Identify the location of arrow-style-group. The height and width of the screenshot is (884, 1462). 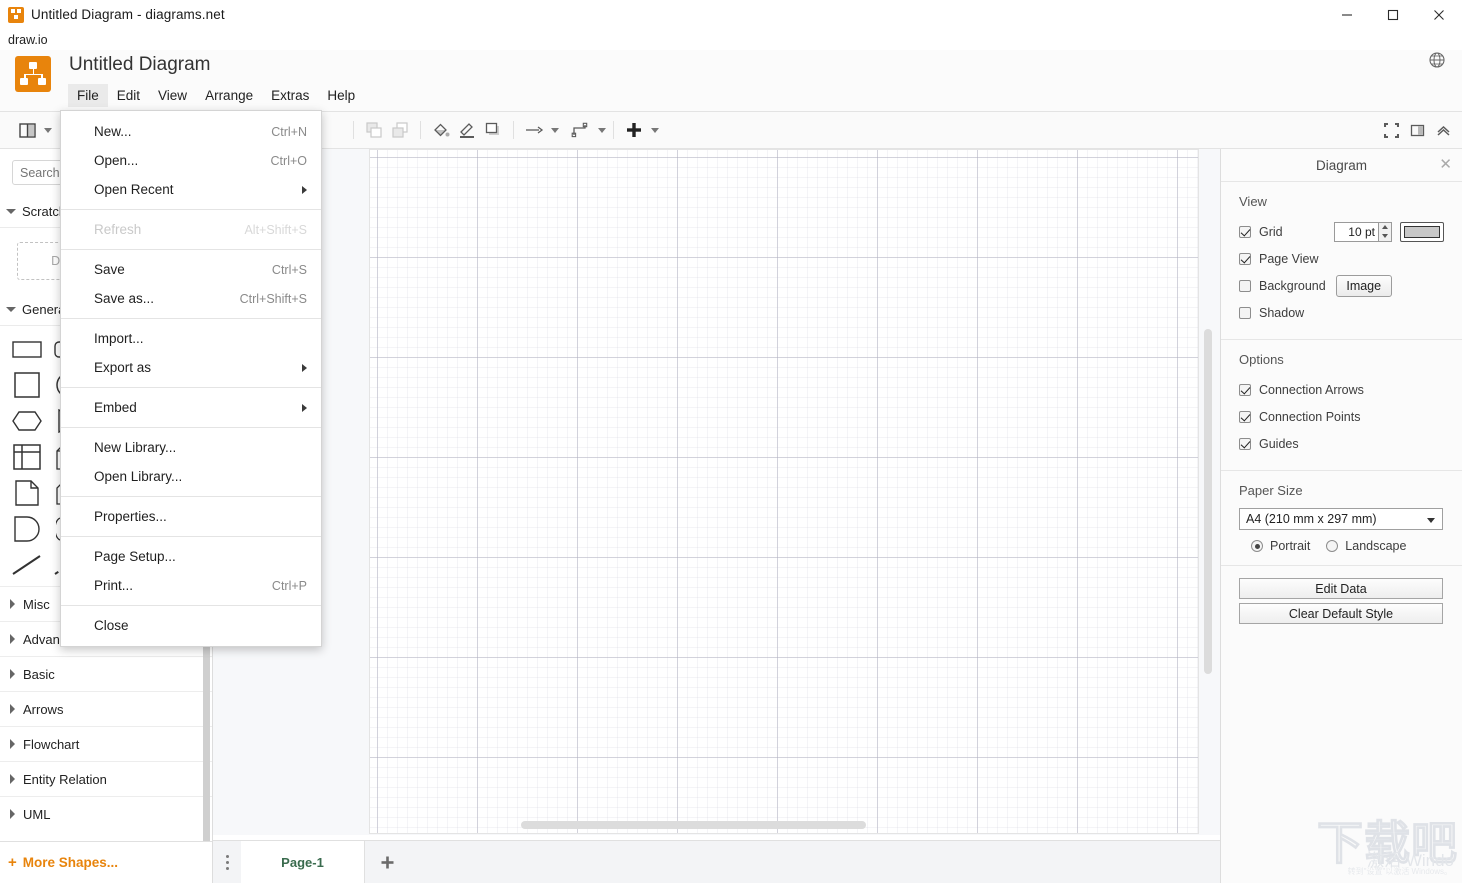
(540, 130).